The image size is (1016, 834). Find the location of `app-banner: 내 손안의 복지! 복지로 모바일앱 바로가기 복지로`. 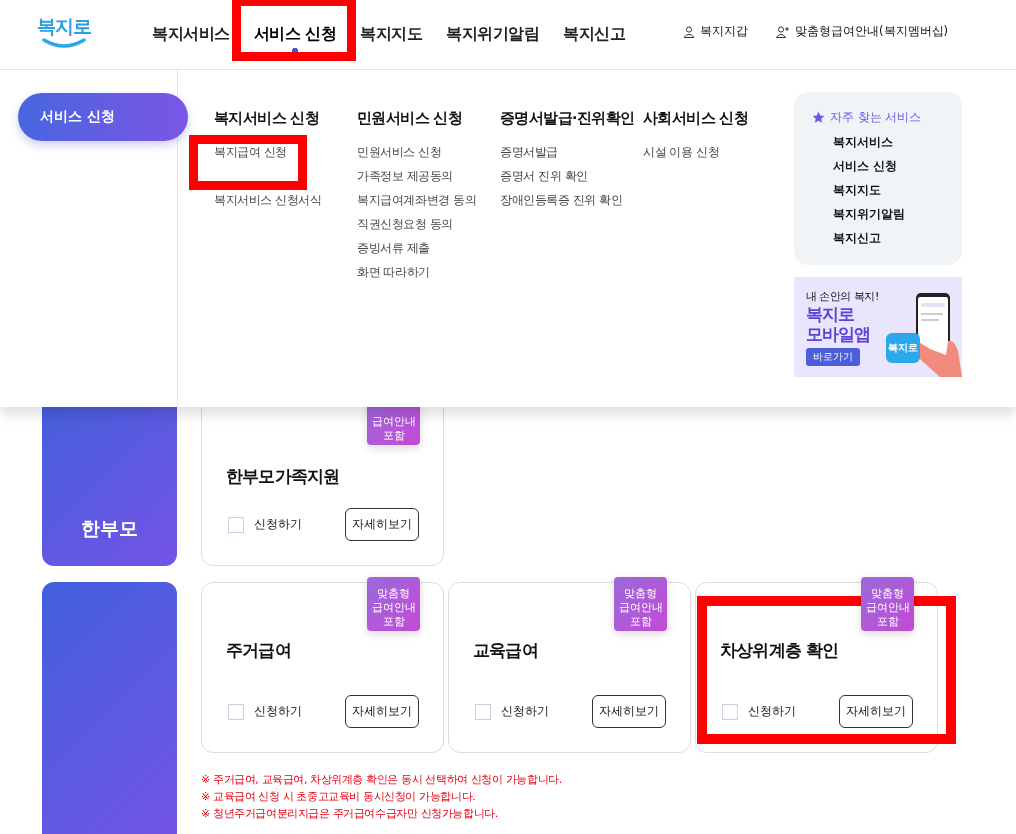

app-banner: 내 손안의 복지! 복지로 모바일앱 바로가기 복지로 is located at coordinates (878, 327).